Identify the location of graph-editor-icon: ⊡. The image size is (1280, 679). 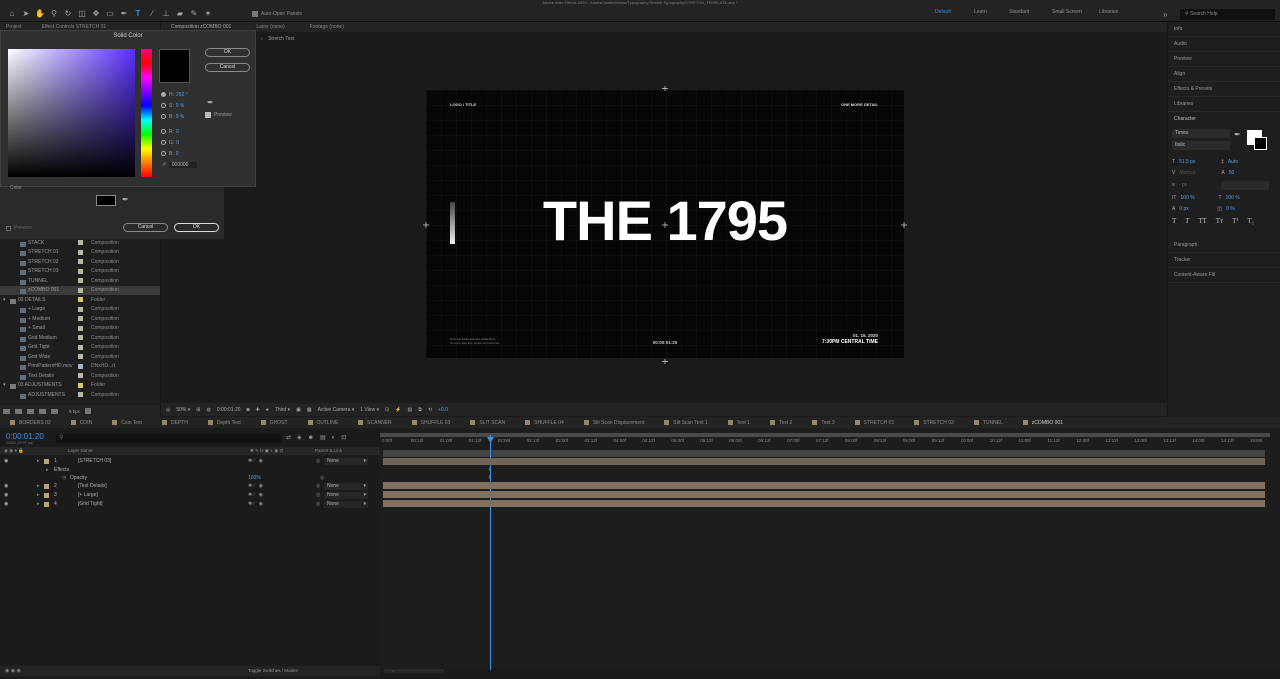
(343, 437).